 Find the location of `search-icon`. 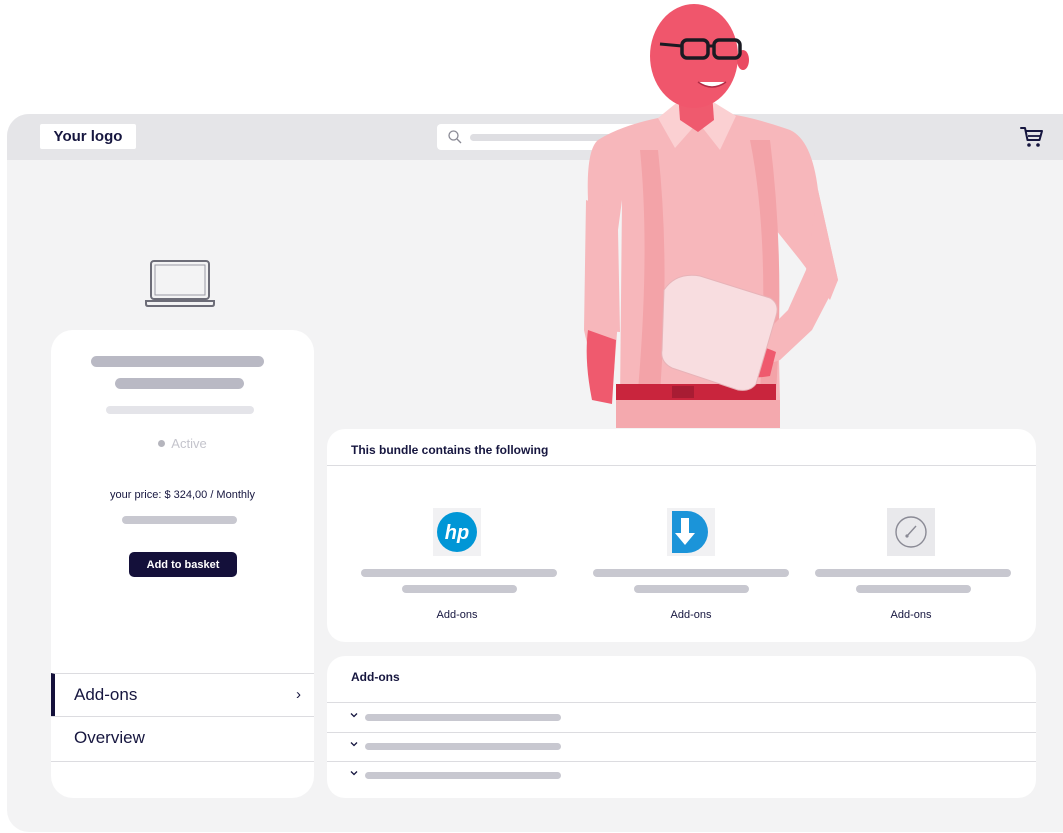

search-icon is located at coordinates (455, 137).